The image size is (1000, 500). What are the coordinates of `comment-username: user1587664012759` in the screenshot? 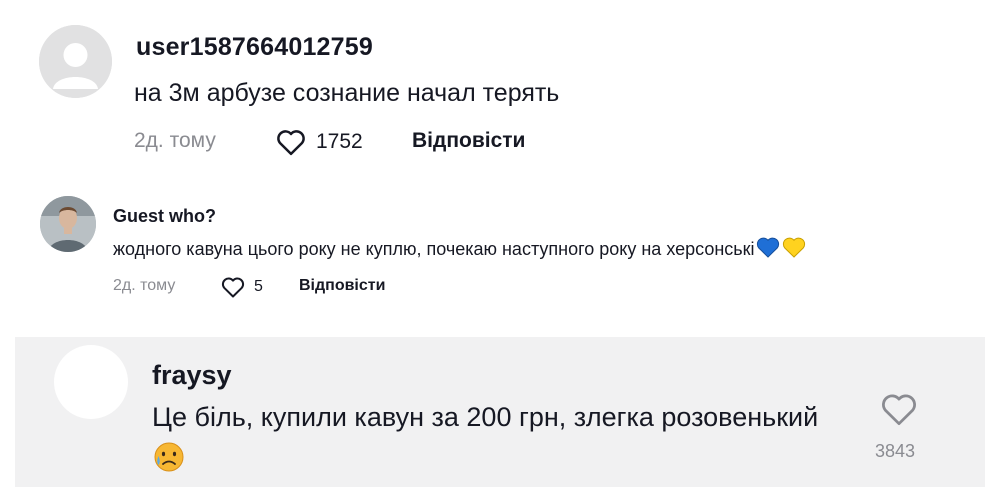 It's located at (254, 47).